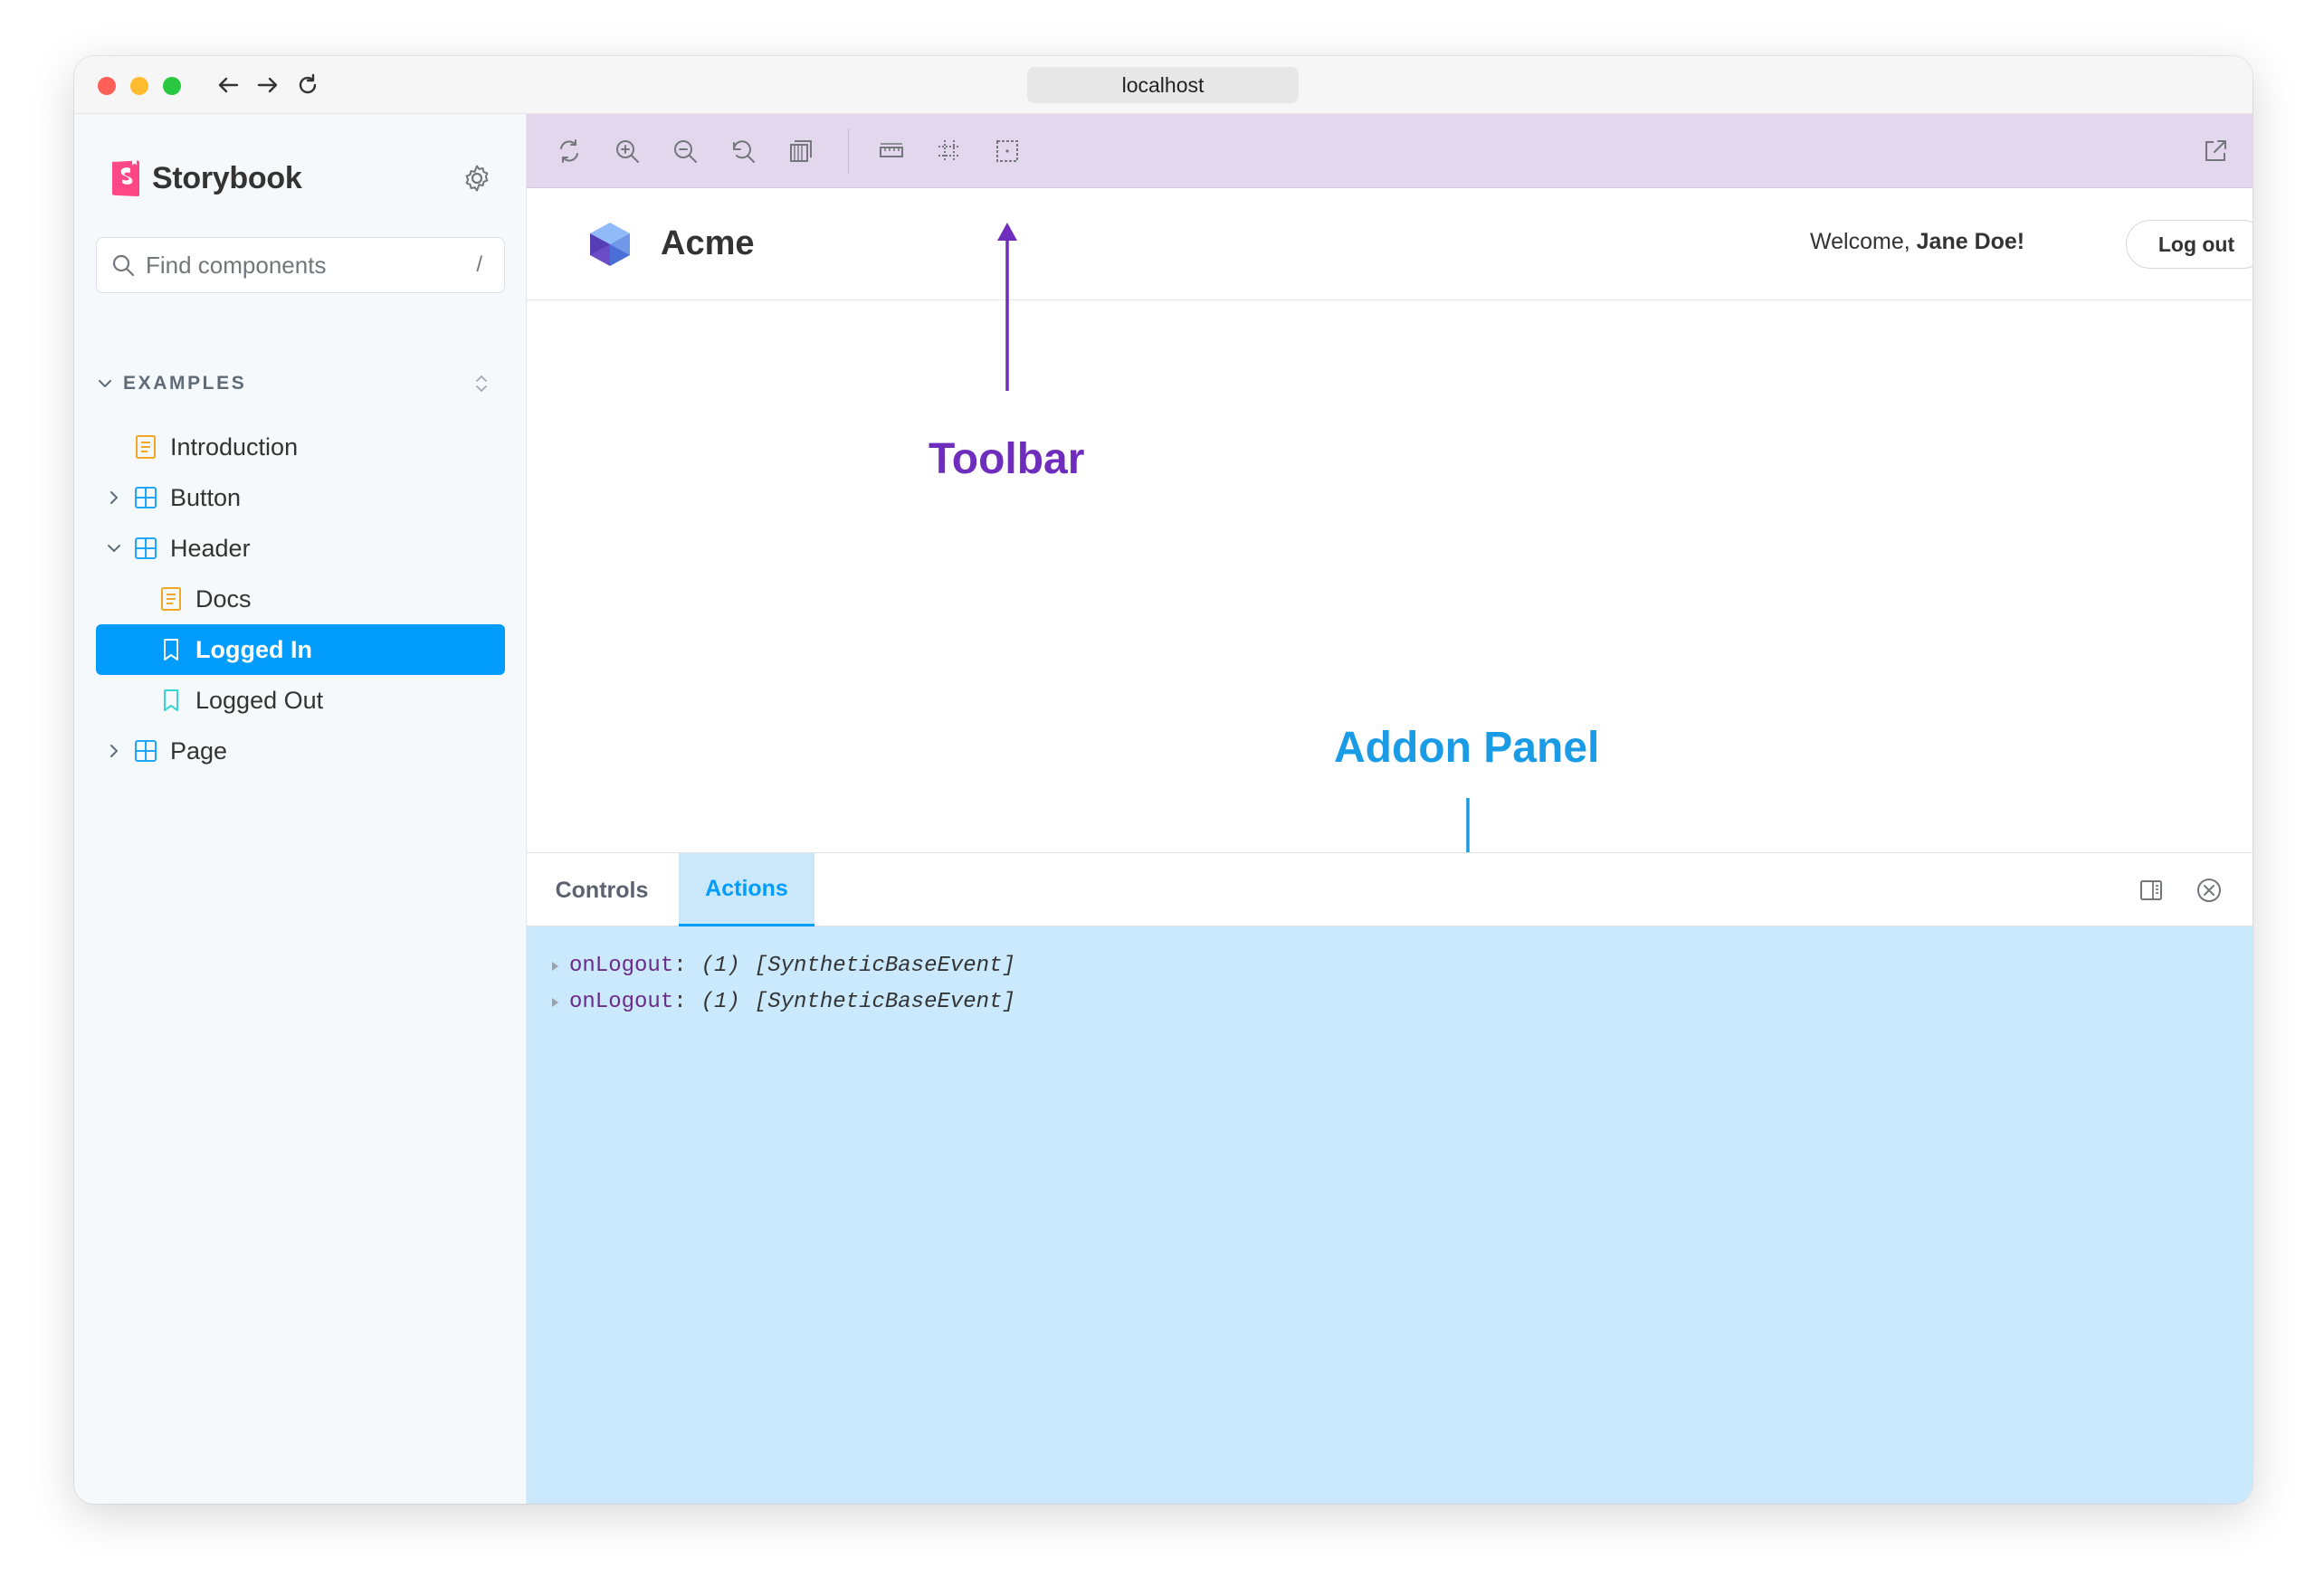 The width and height of the screenshot is (2324, 1596). I want to click on address-bar-text: localhost, so click(1163, 85).